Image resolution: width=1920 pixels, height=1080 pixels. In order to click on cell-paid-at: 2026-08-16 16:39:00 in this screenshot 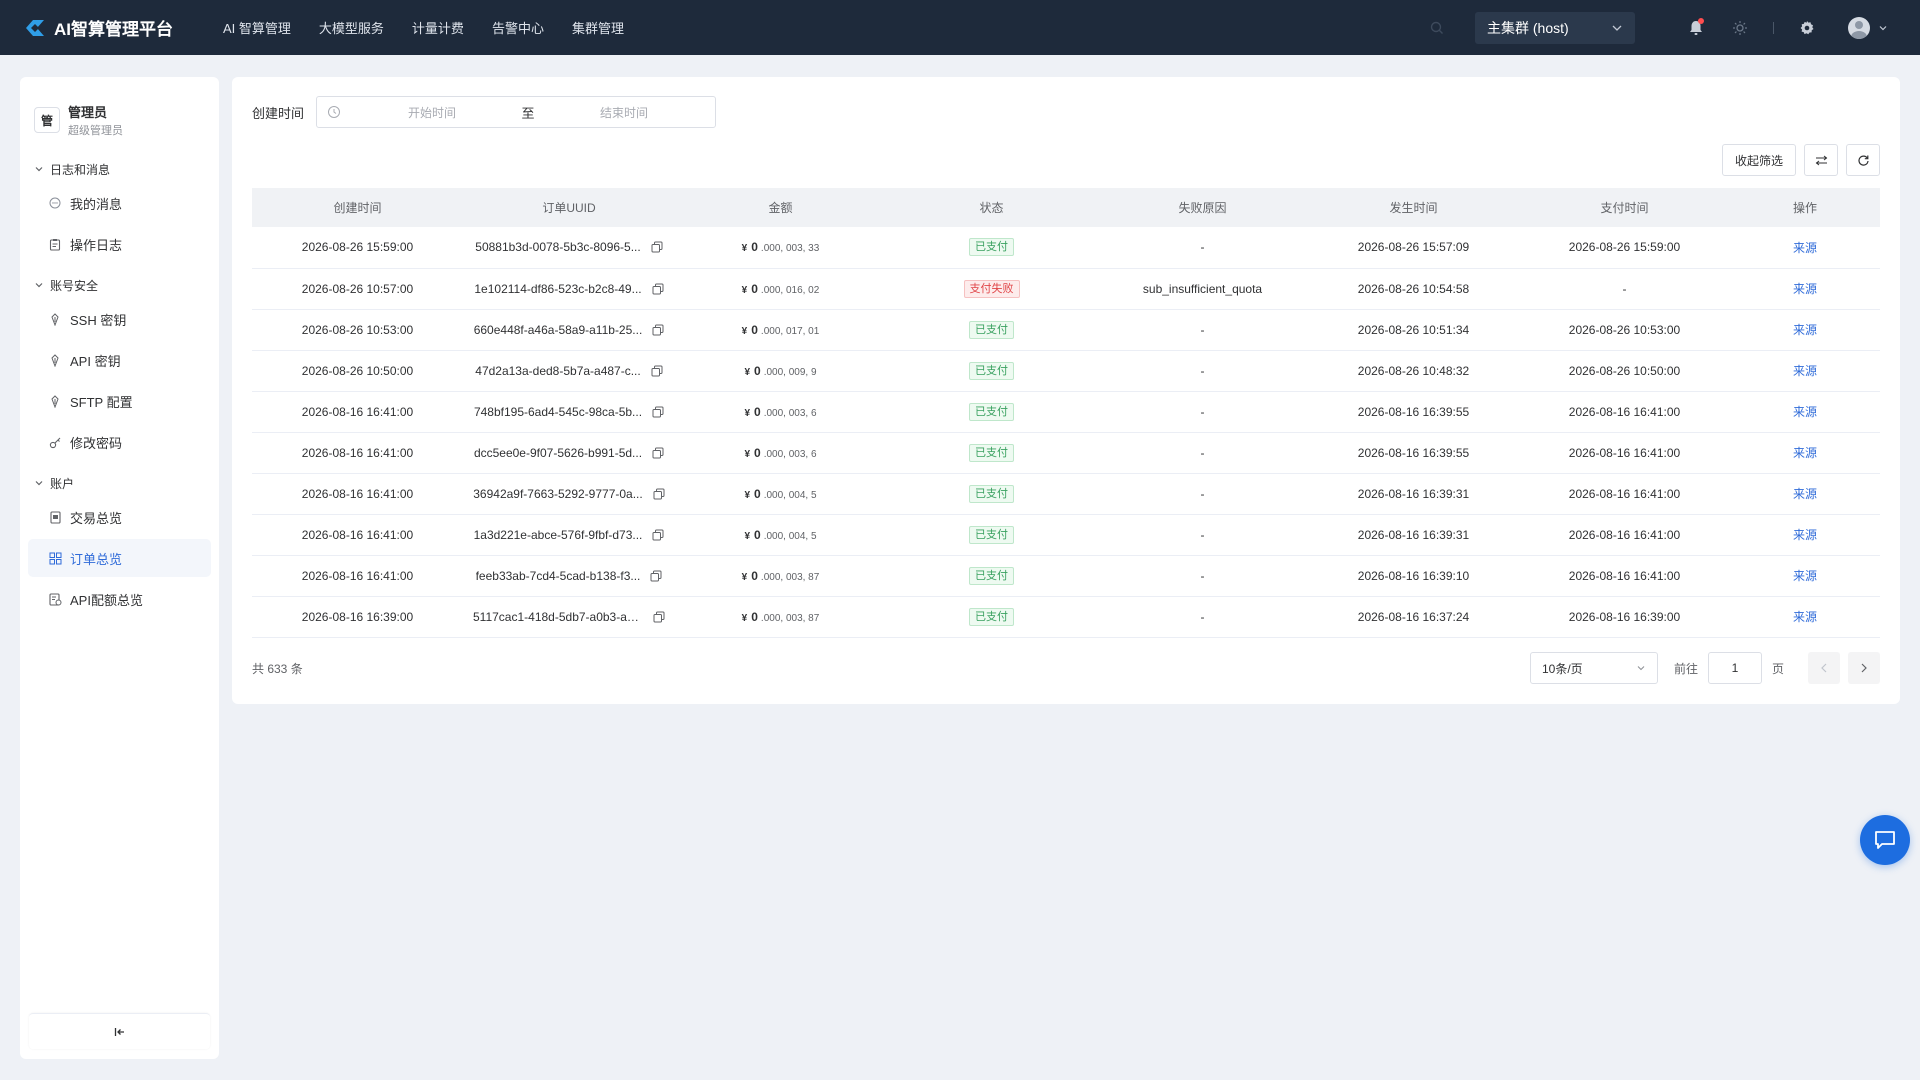, I will do `click(1624, 617)`.